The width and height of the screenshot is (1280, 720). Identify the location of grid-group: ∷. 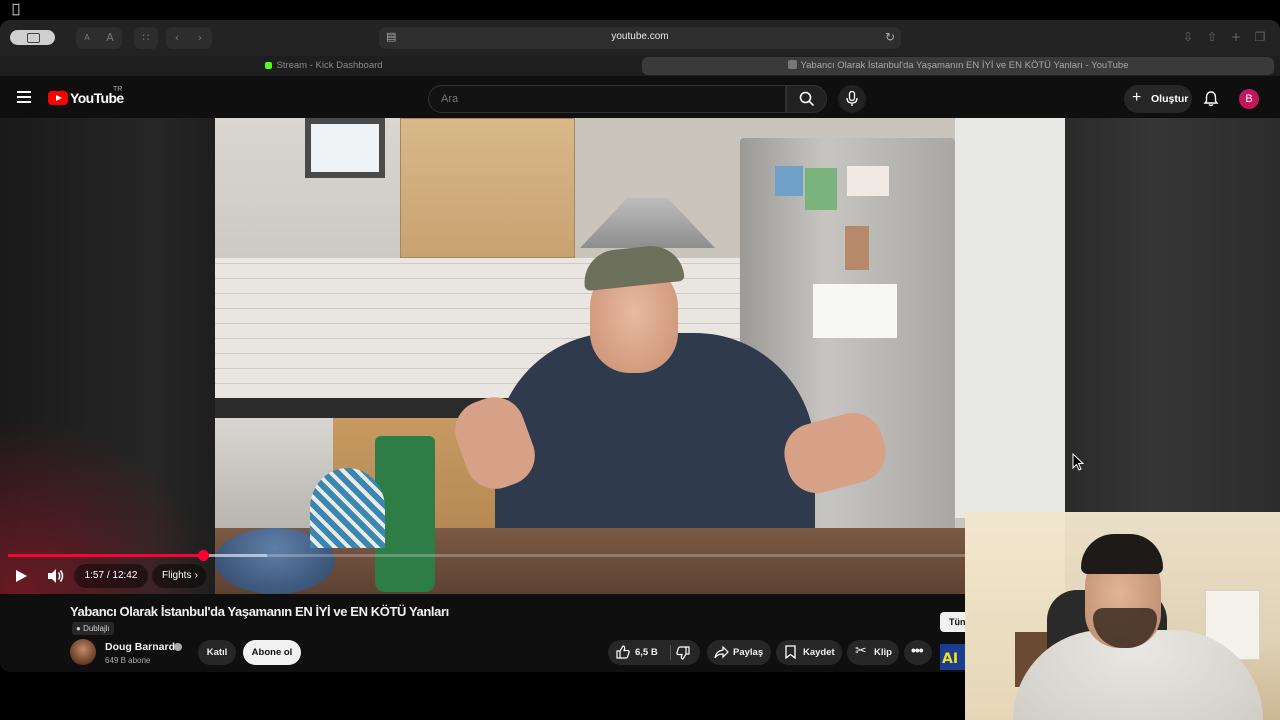
(146, 38).